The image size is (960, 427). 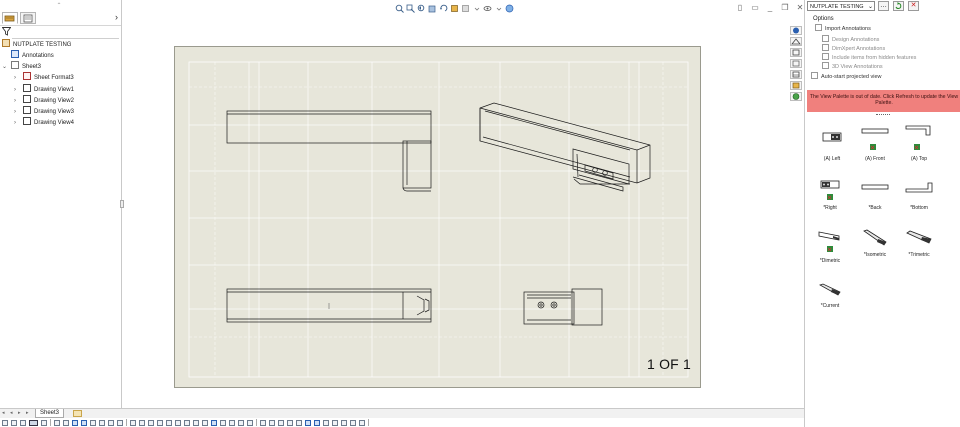 What do you see at coordinates (875, 197) in the screenshot?
I see `palette-view-back: *Back` at bounding box center [875, 197].